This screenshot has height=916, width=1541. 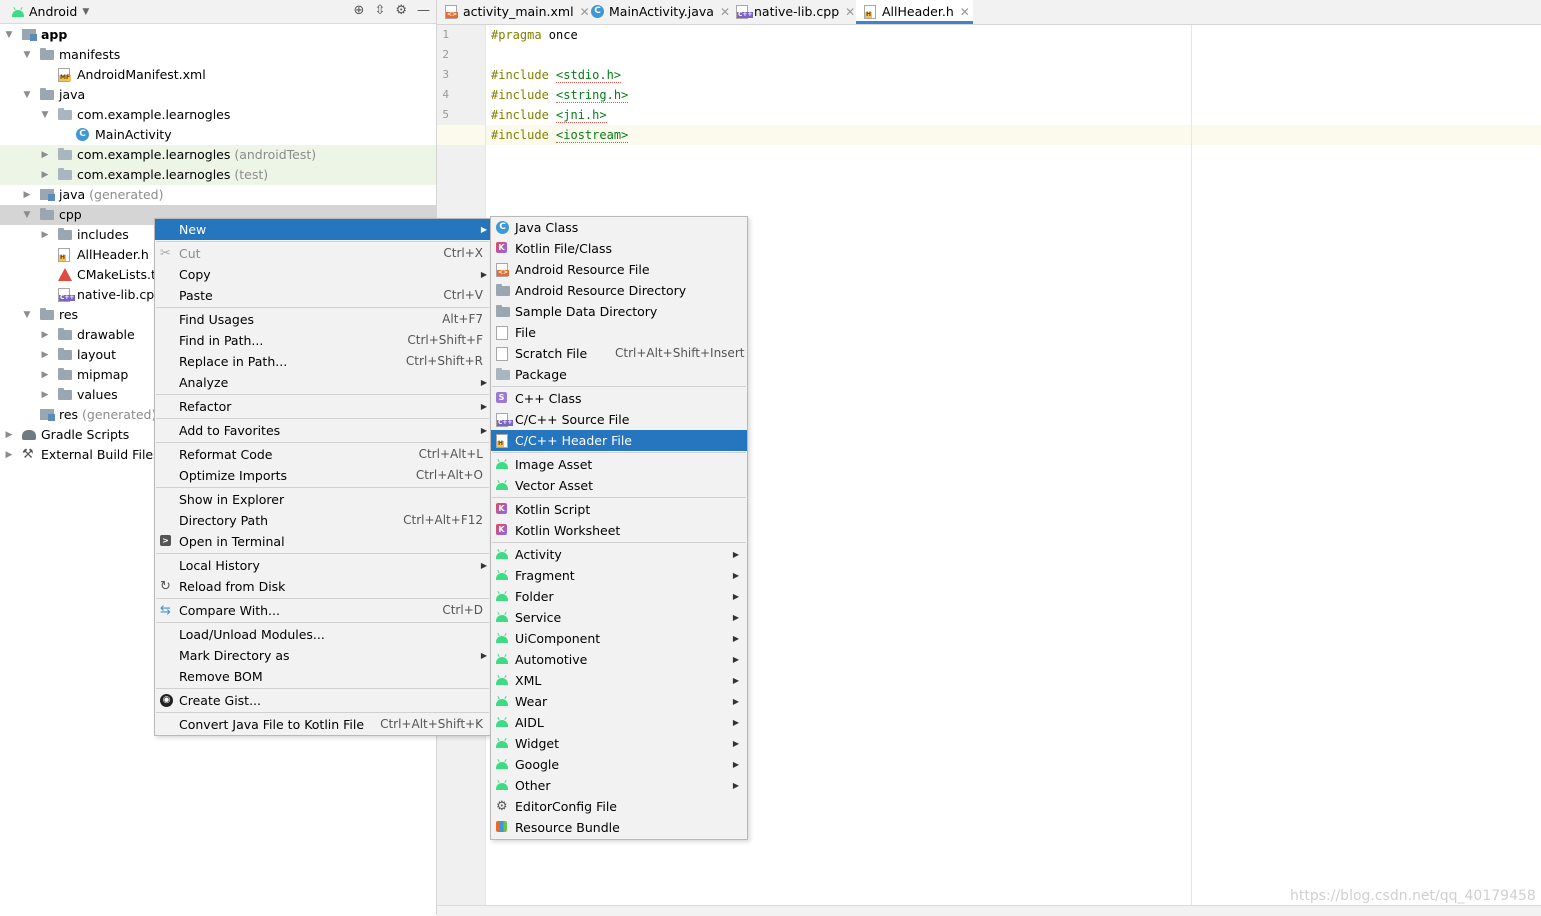 I want to click on menu-item-other: Other ▶, so click(x=619, y=785).